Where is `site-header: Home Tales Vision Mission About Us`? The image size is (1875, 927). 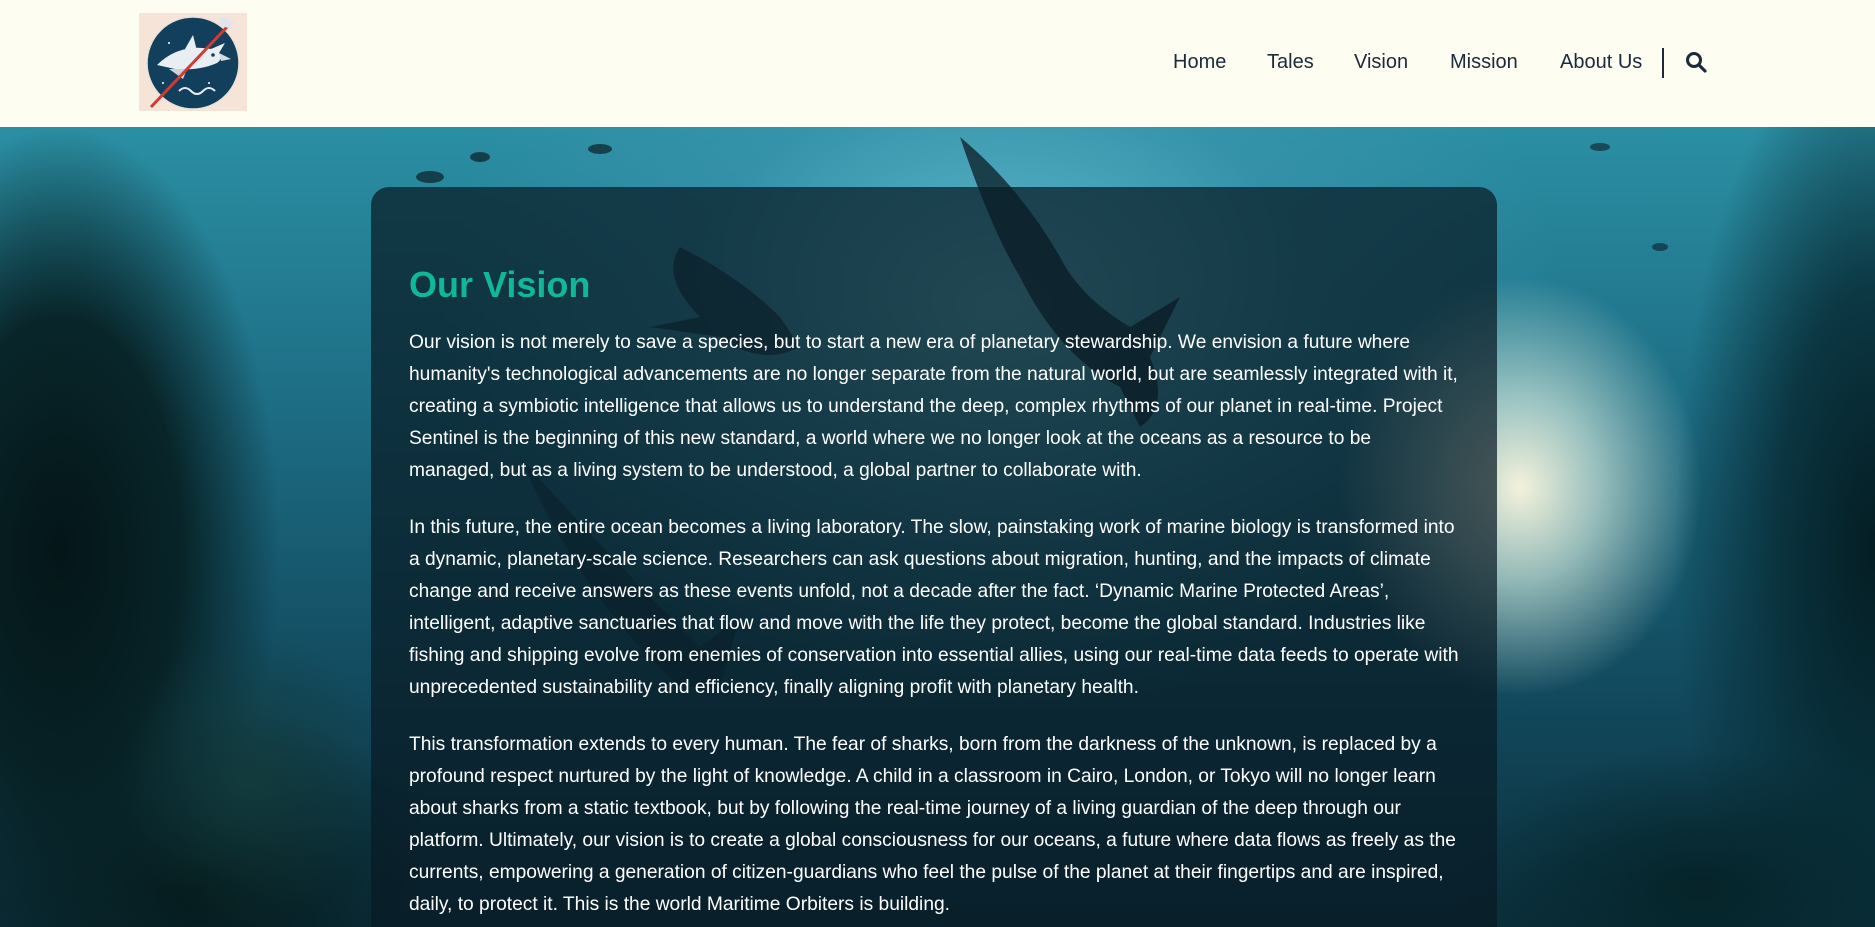 site-header: Home Tales Vision Mission About Us is located at coordinates (937, 63).